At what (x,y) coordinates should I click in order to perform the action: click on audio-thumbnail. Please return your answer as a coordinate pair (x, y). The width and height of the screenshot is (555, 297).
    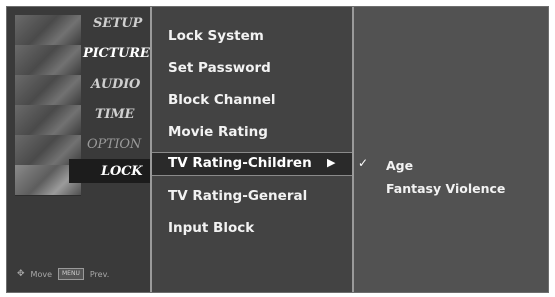
    Looking at the image, I should click on (48, 90).